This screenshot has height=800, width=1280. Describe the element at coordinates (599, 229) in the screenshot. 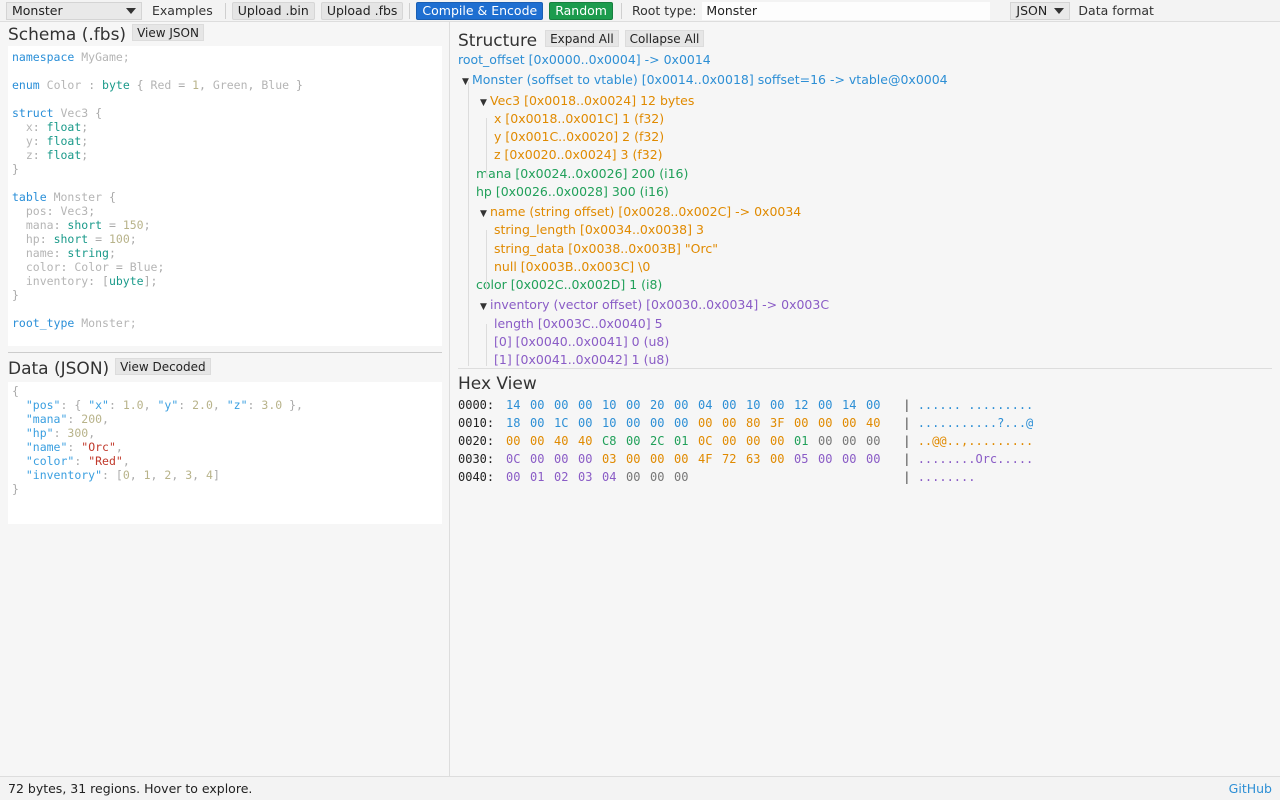

I see `tree-node: string_length [0x0034..0x0038] 3` at that location.